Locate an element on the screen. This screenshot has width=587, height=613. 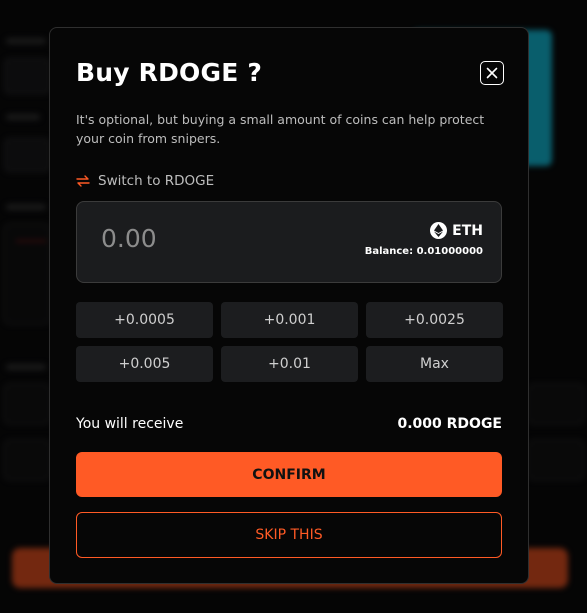
token-symbol: ETH is located at coordinates (467, 230).